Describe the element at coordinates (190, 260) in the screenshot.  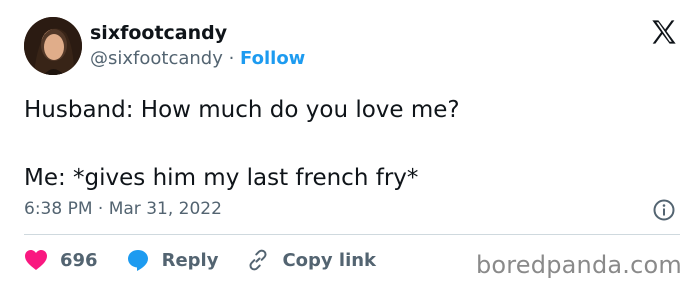
I see `reply-label: Reply` at that location.